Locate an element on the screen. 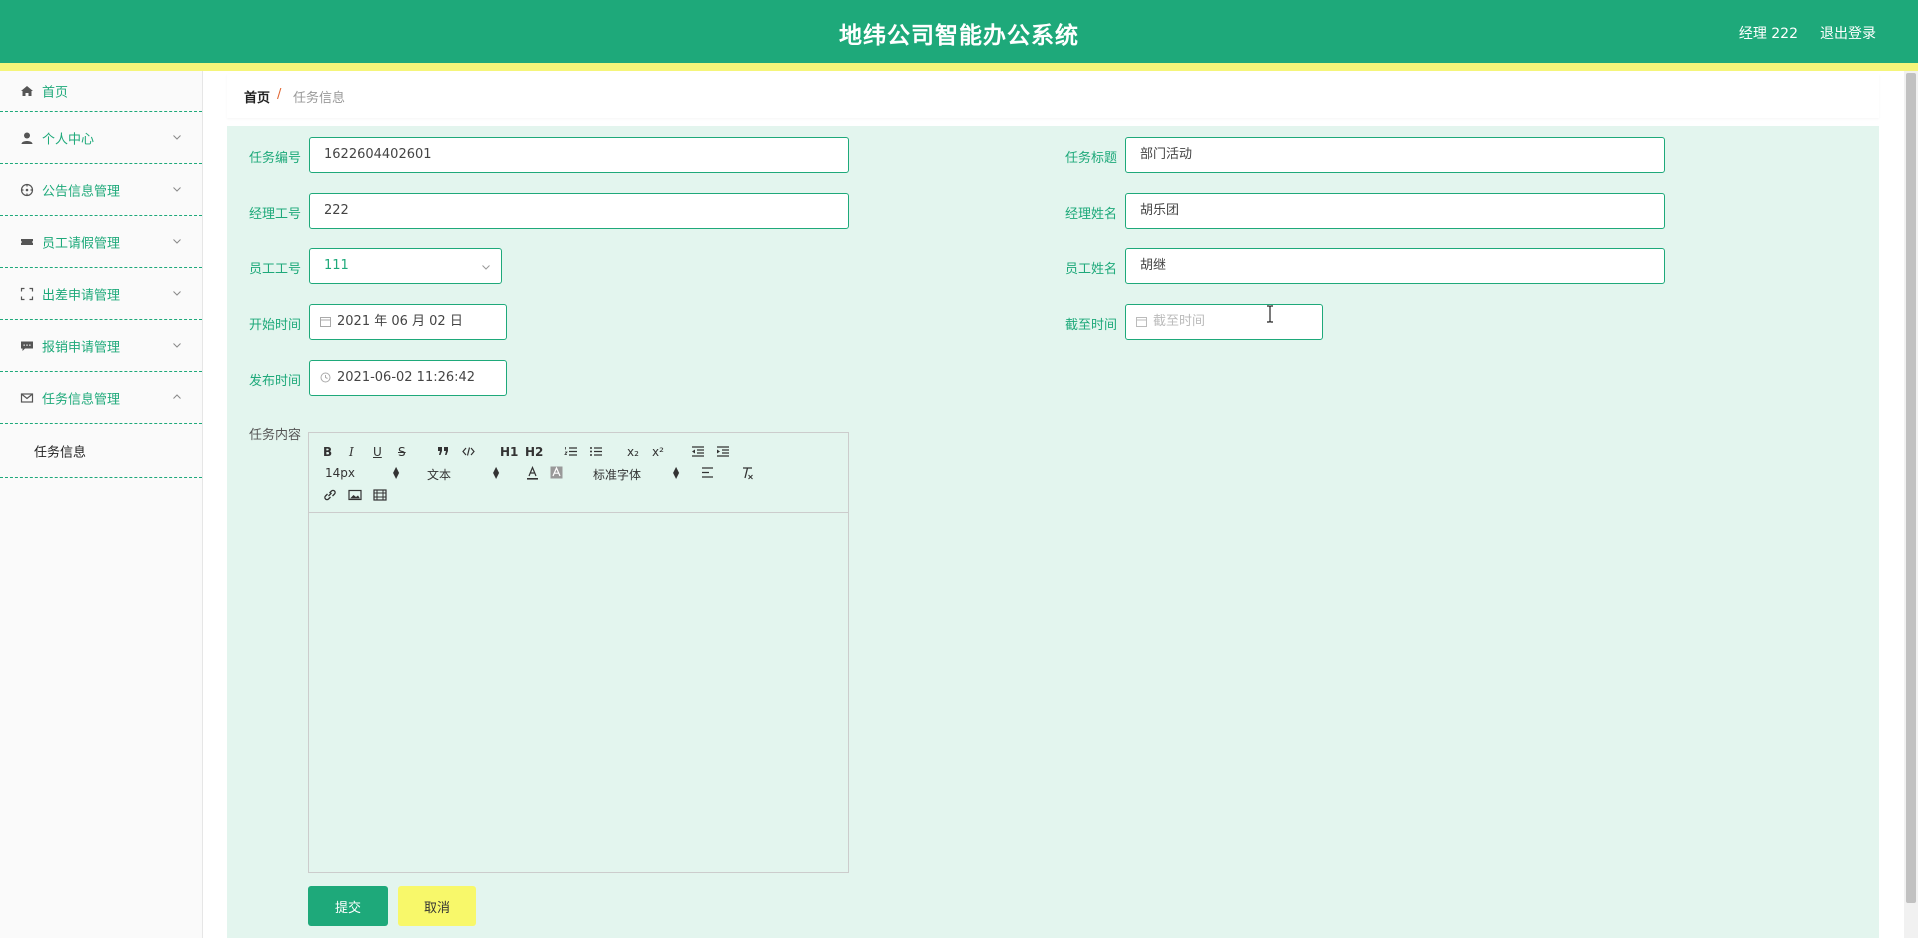 Image resolution: width=1918 pixels, height=938 pixels. employee-no-value: 111 is located at coordinates (336, 265).